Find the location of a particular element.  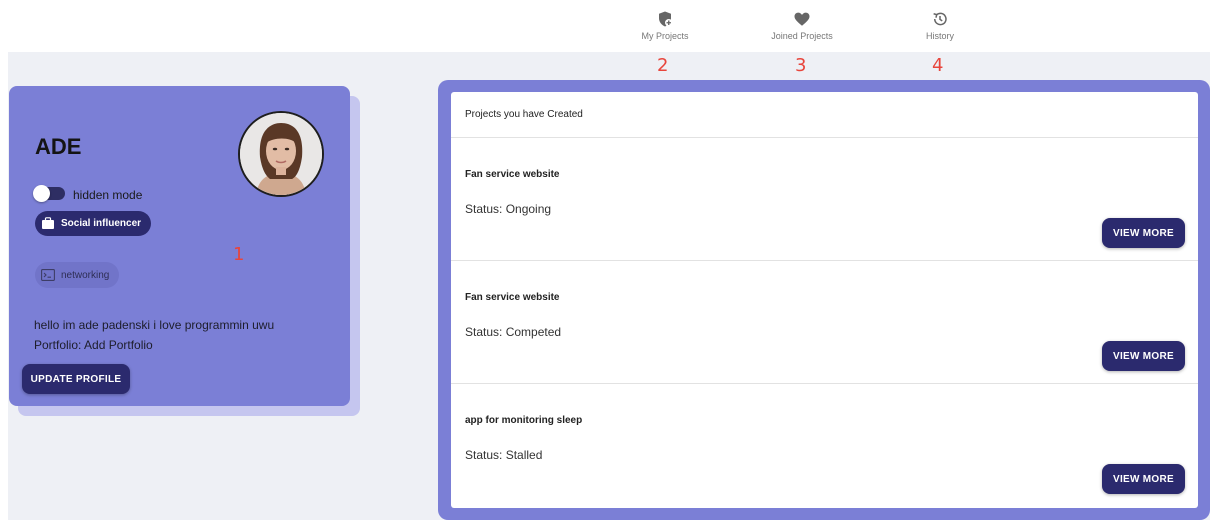

project-status: Status: Competed is located at coordinates (513, 332).